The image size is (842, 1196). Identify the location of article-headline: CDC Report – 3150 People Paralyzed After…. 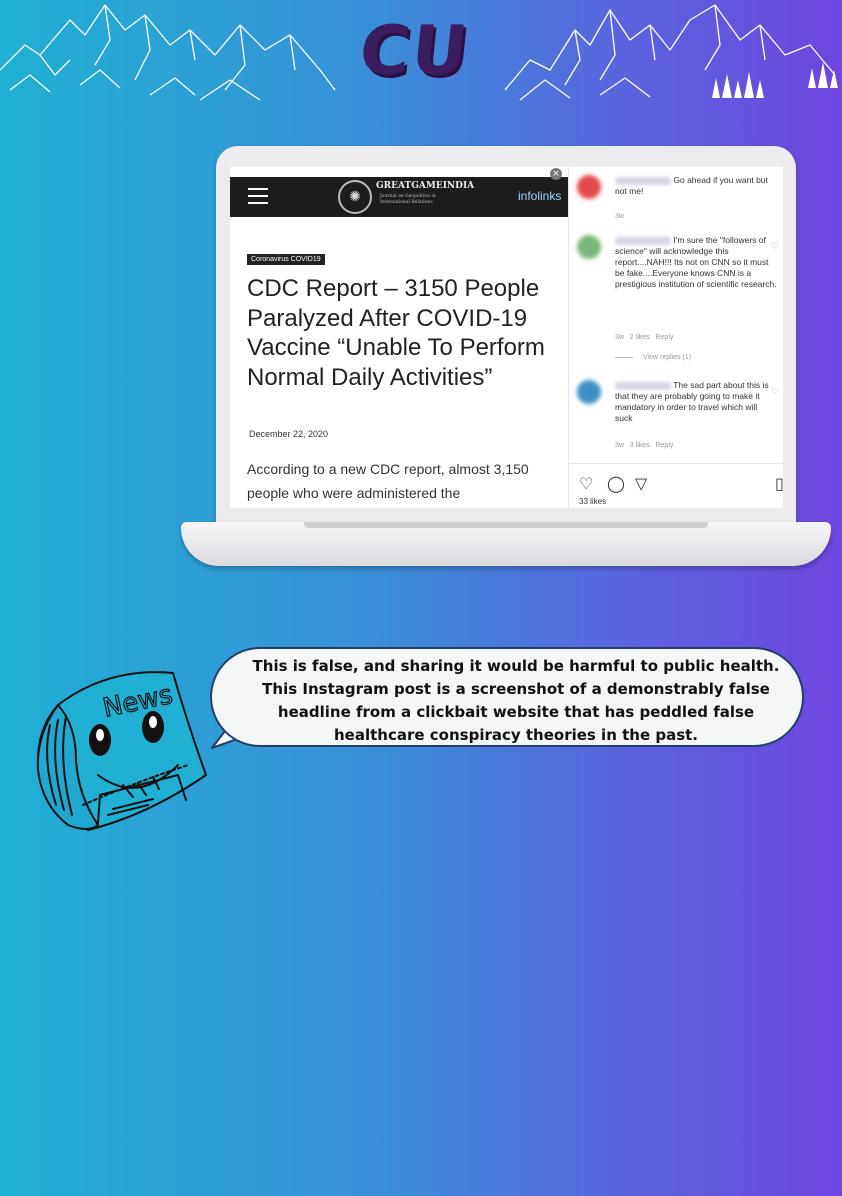
(396, 333).